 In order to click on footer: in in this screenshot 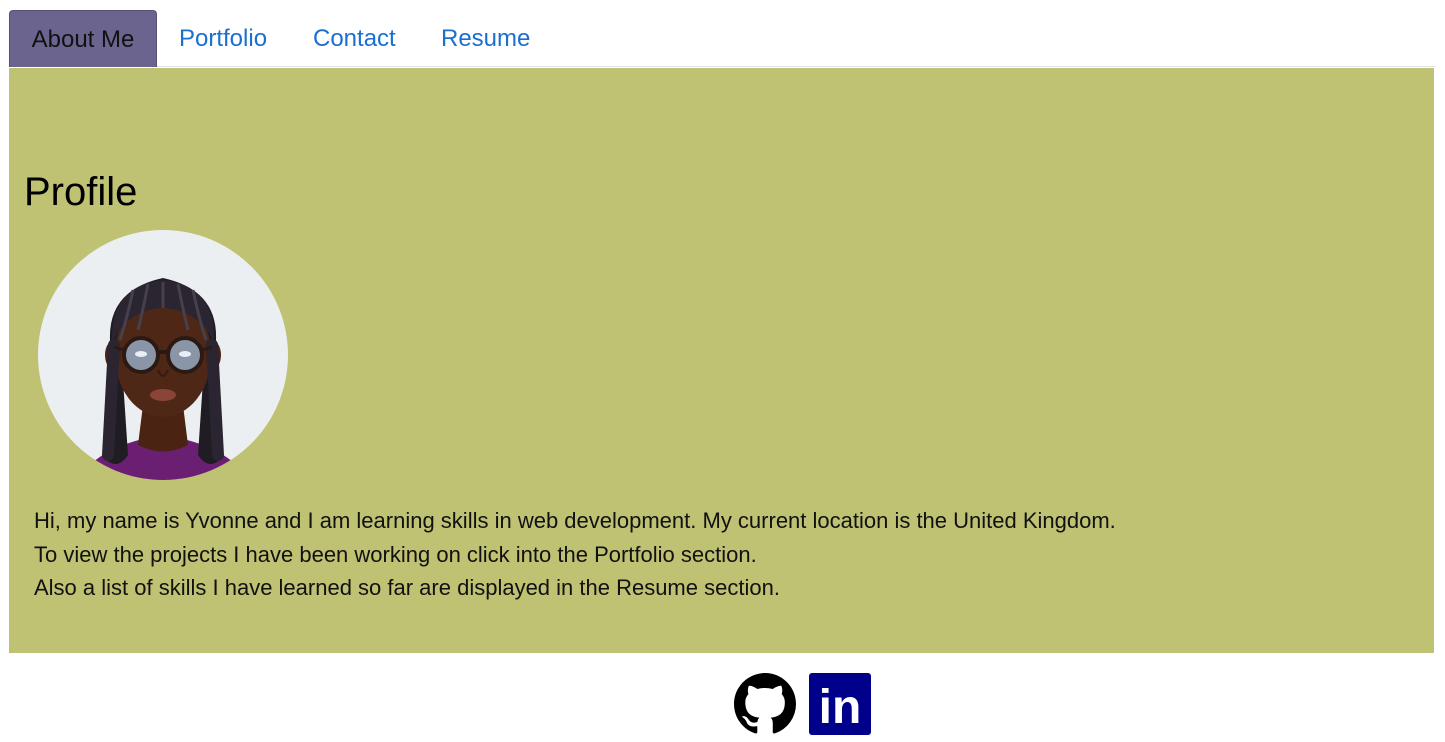, I will do `click(722, 697)`.